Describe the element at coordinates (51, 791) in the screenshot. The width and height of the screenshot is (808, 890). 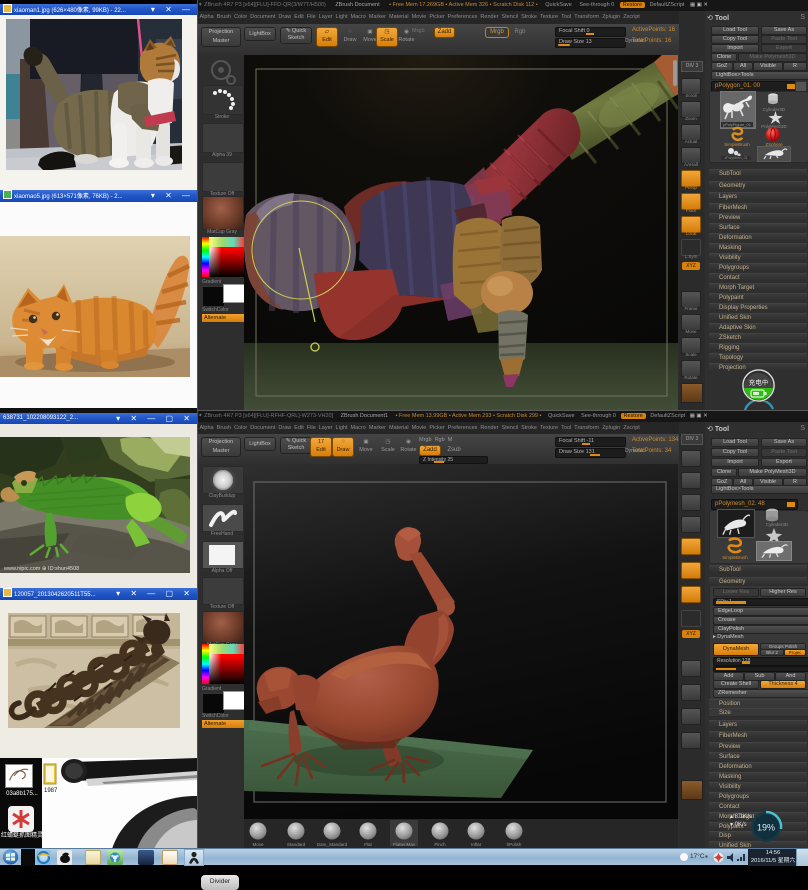
I see `svg-text: 1987` at that location.